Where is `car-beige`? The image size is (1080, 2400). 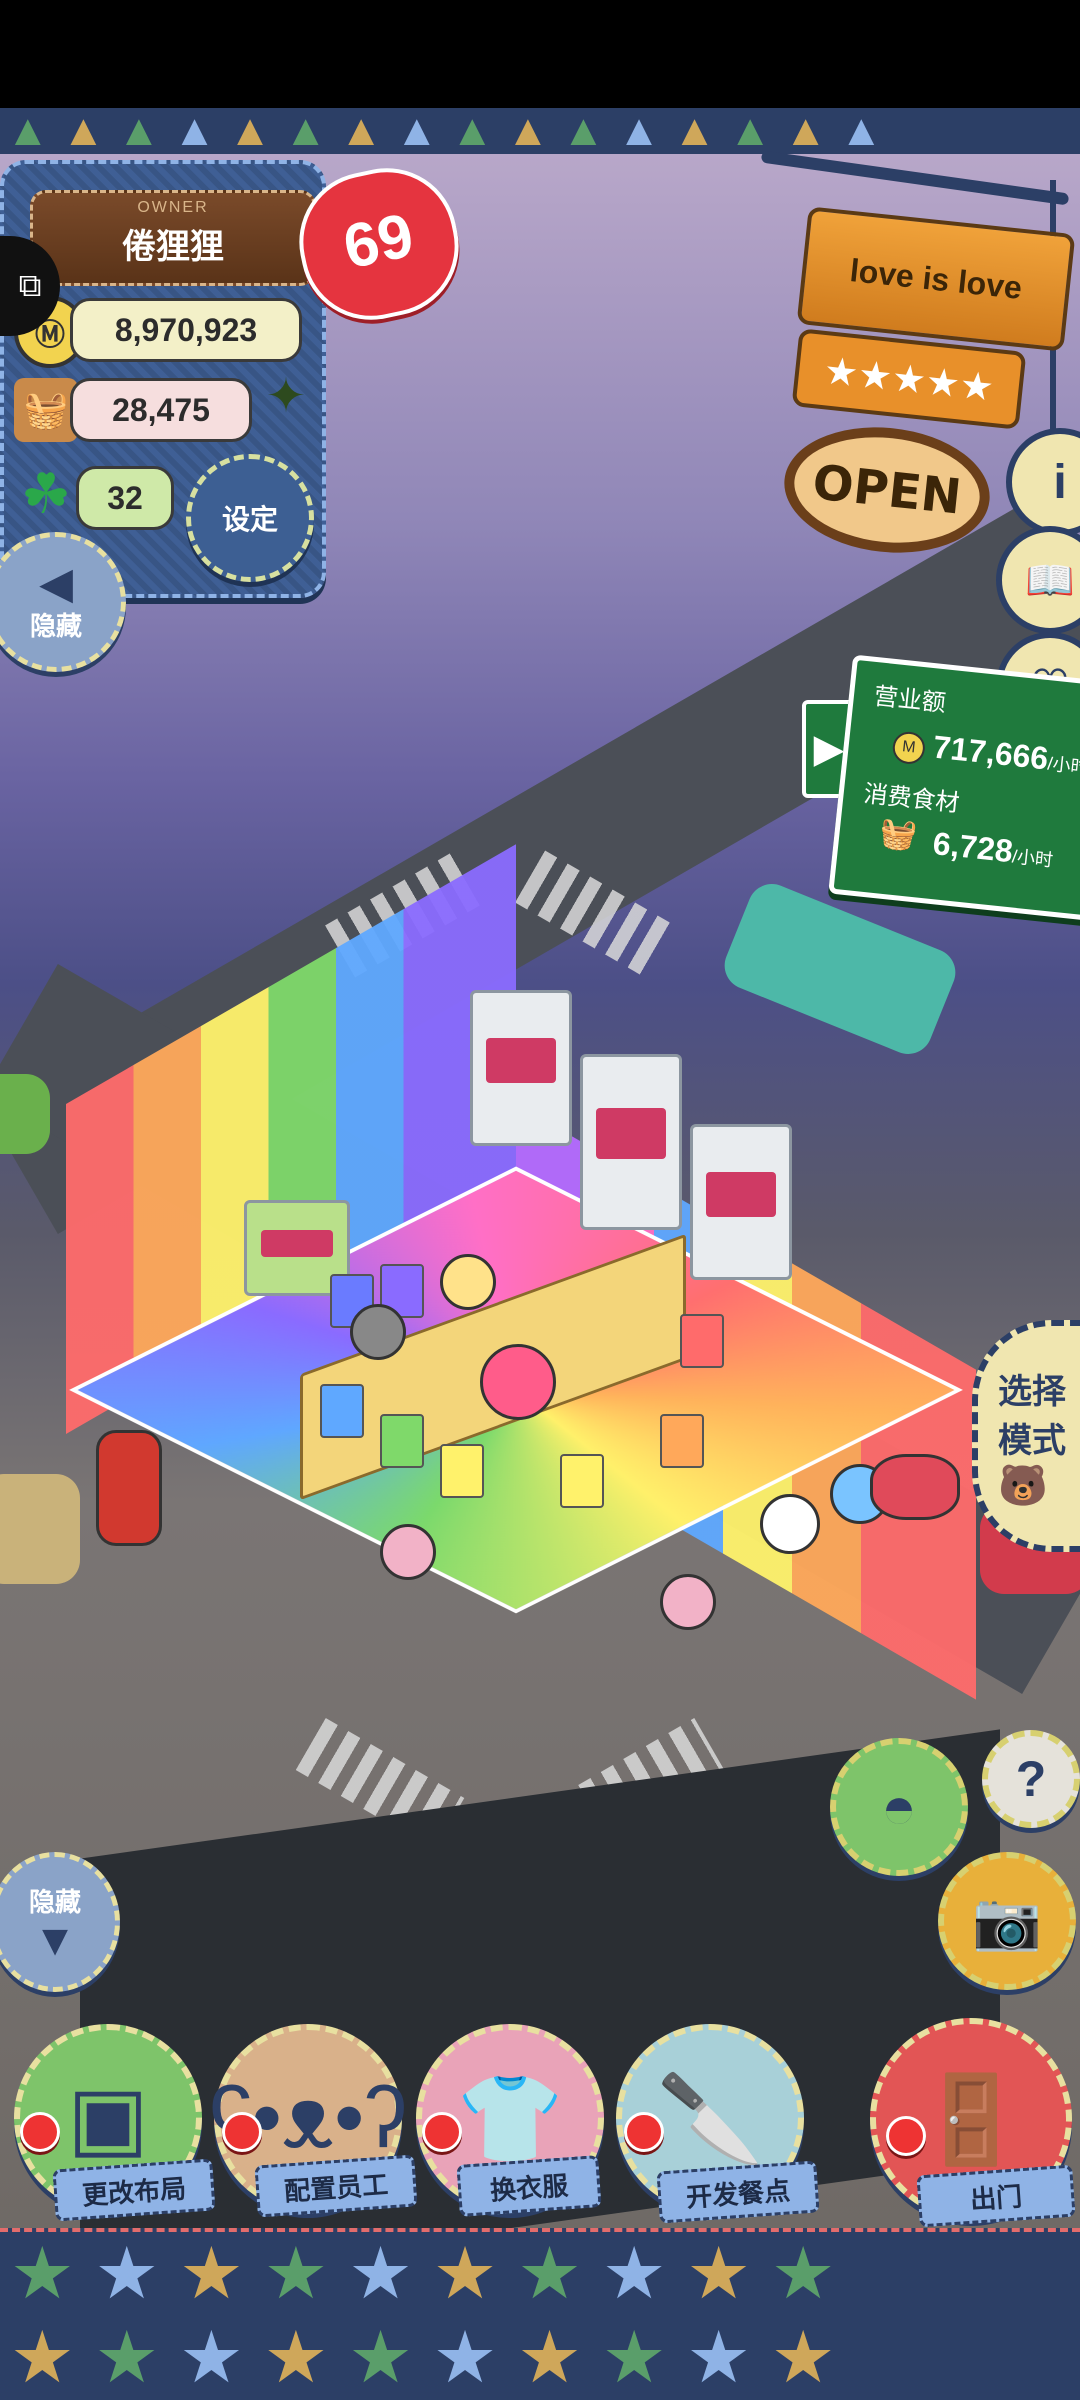 car-beige is located at coordinates (40, 1529).